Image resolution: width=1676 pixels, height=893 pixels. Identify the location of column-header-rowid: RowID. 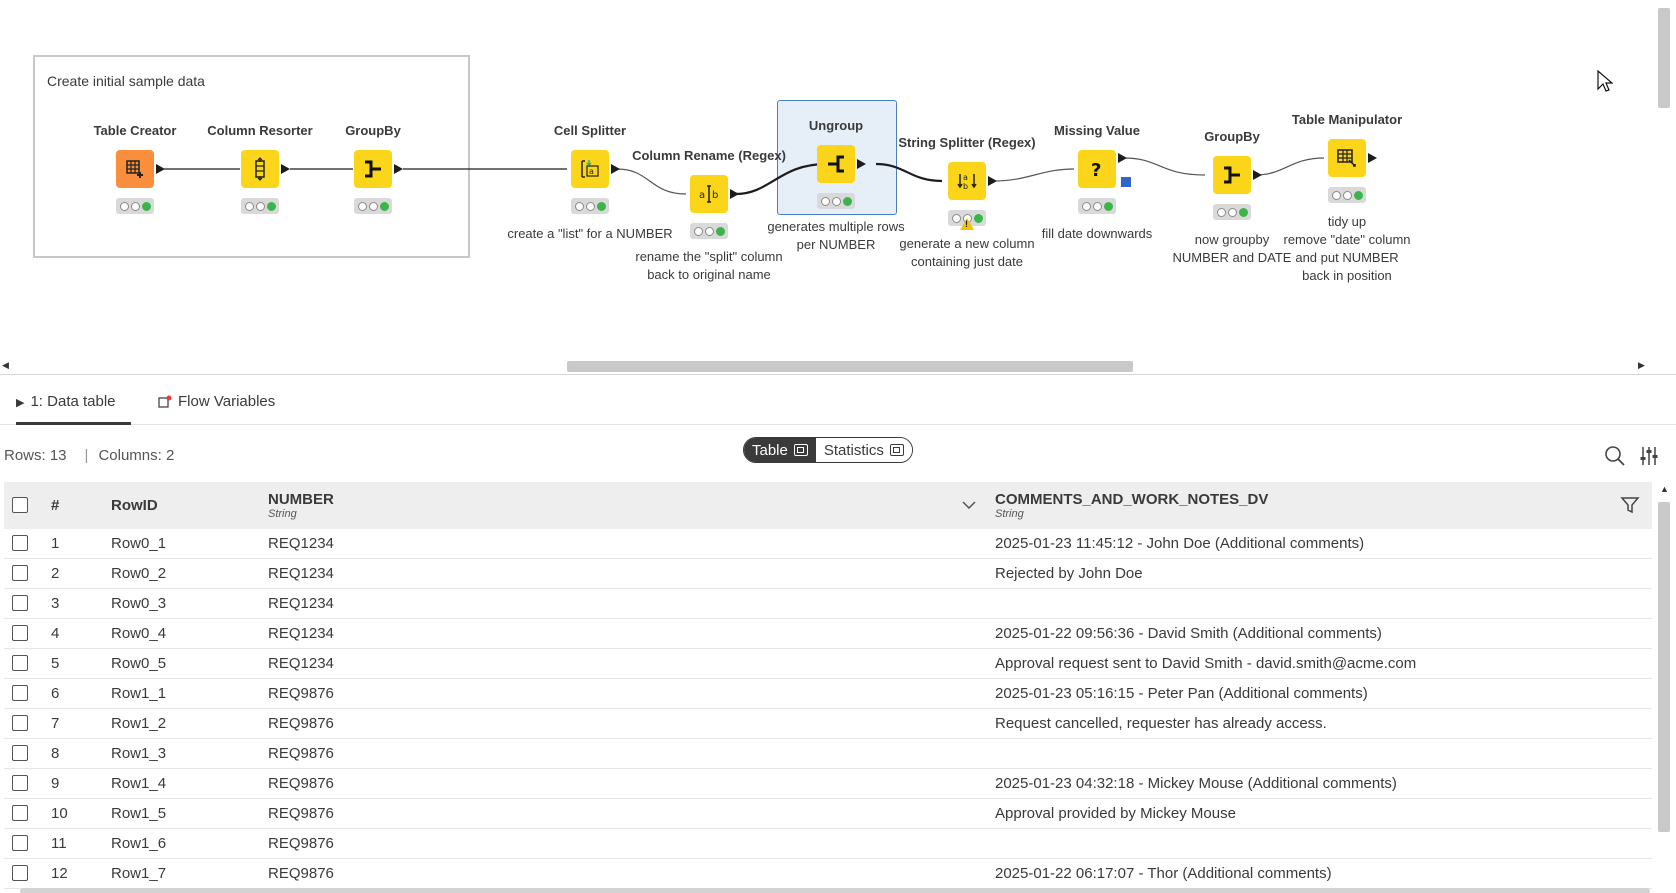
(134, 505).